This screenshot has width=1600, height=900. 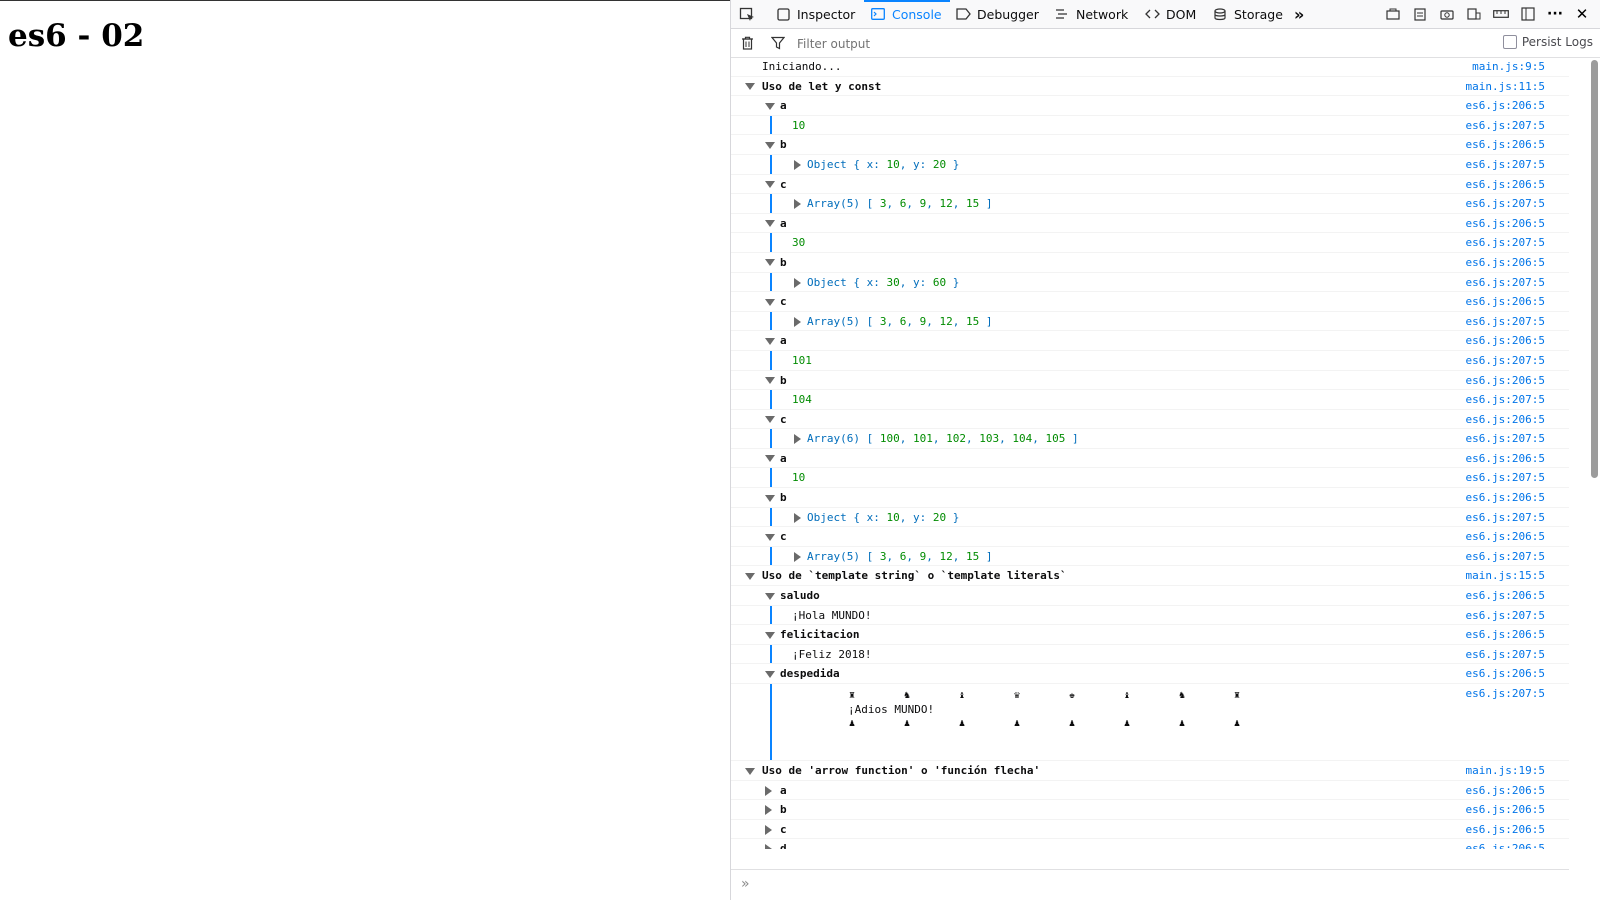 What do you see at coordinates (1501, 14) in the screenshot?
I see `rulers-icon` at bounding box center [1501, 14].